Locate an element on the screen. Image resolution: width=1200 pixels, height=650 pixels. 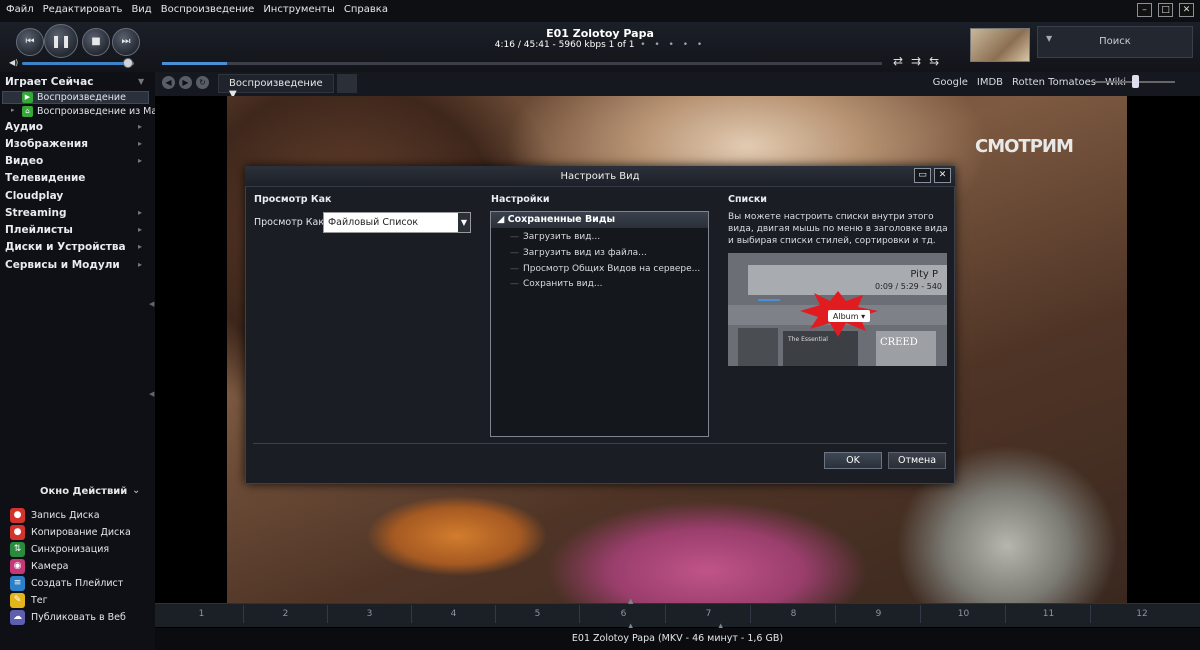
chapter-marker: 8 is located at coordinates (794, 614).